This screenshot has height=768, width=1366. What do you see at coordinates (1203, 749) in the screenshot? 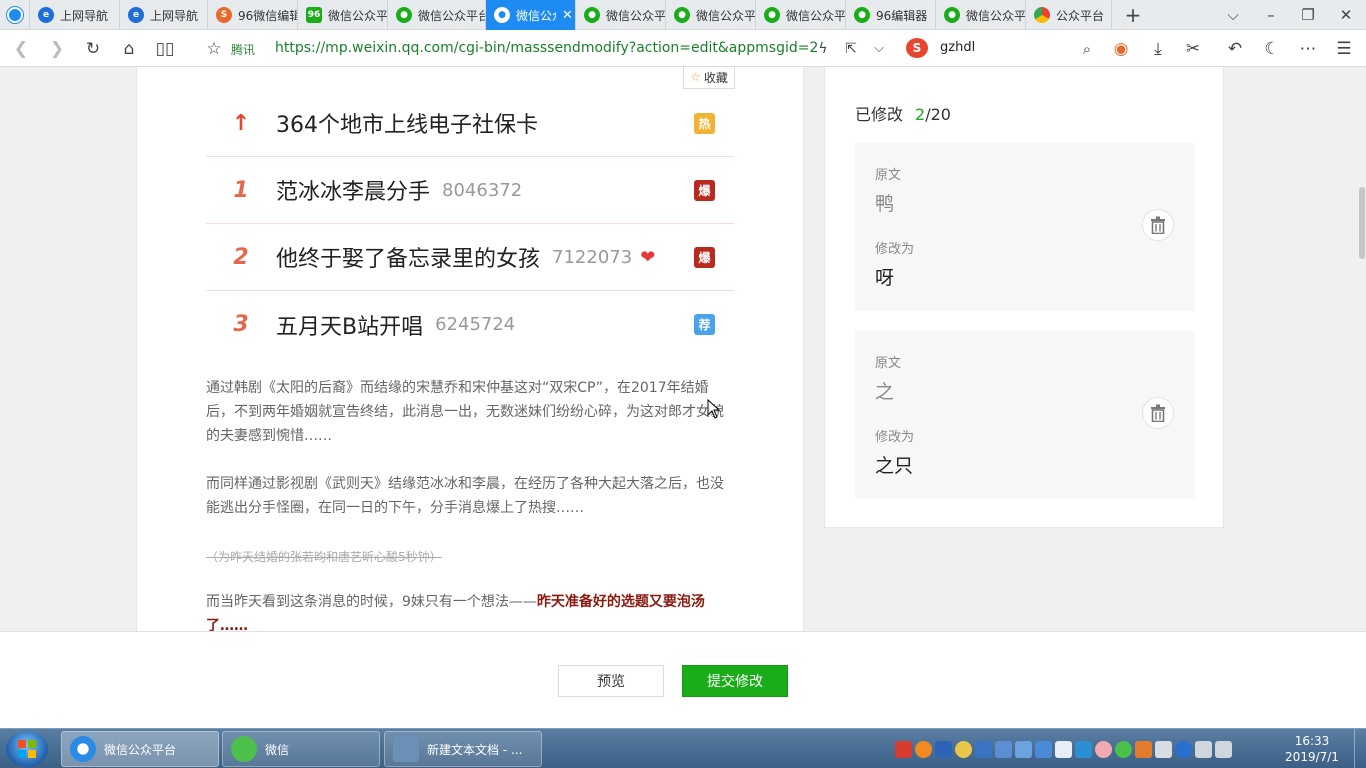
I see `network-icon` at bounding box center [1203, 749].